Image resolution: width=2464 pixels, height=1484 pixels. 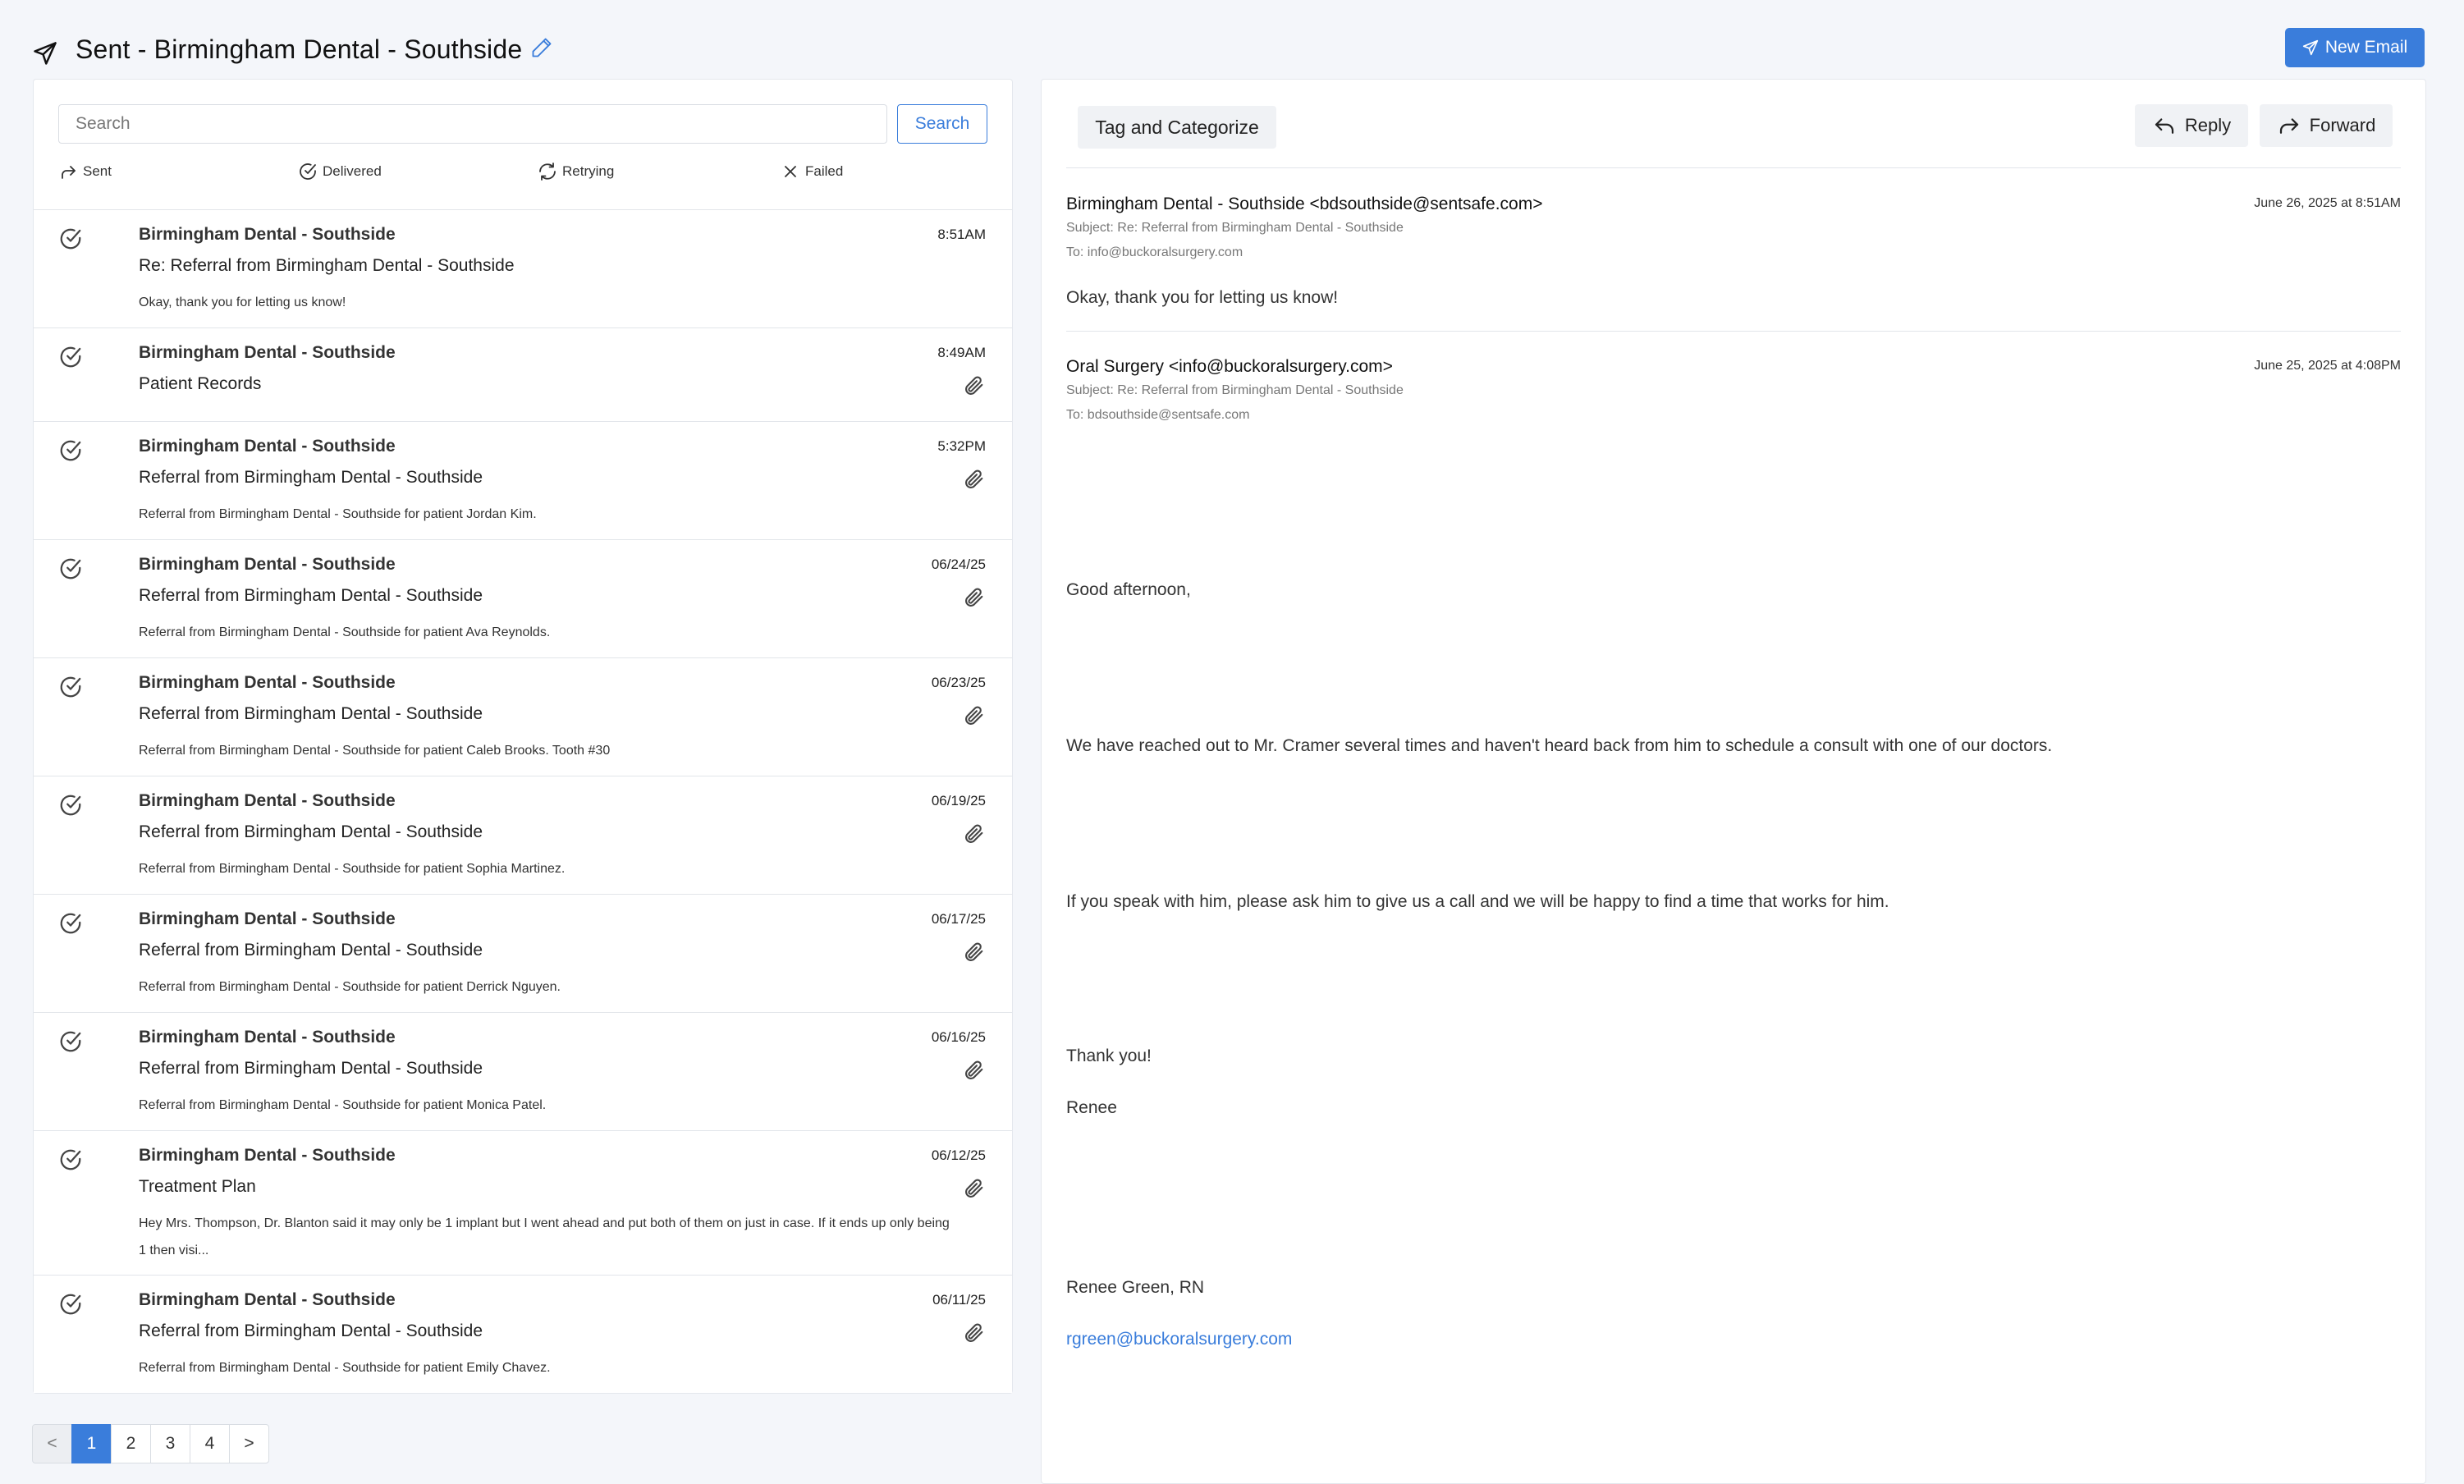 I want to click on tag-categorize-button: Tag and Categorize, so click(x=1177, y=127).